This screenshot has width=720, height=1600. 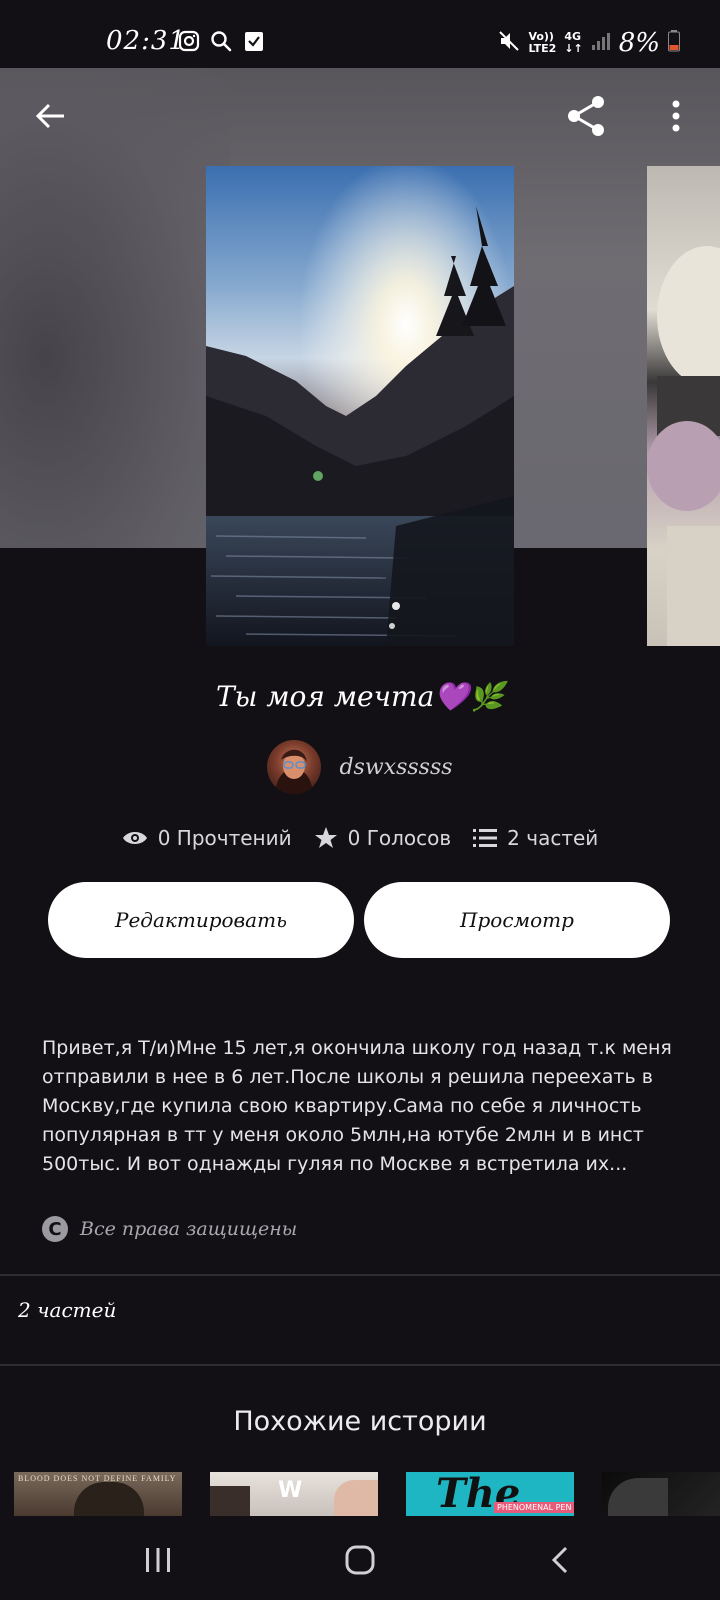 What do you see at coordinates (356, 1498) in the screenshot?
I see `similar-story-2-figure-right` at bounding box center [356, 1498].